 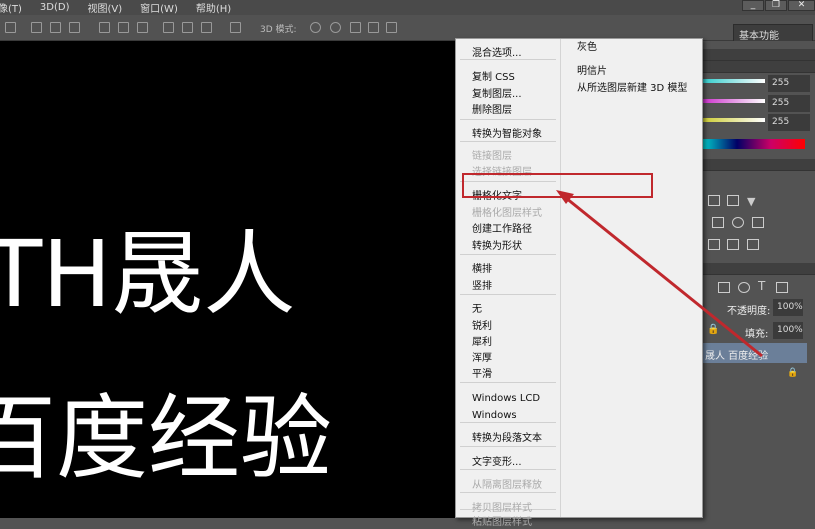 What do you see at coordinates (502, 522) in the screenshot?
I see `menu-item: 粘贴图层样式` at bounding box center [502, 522].